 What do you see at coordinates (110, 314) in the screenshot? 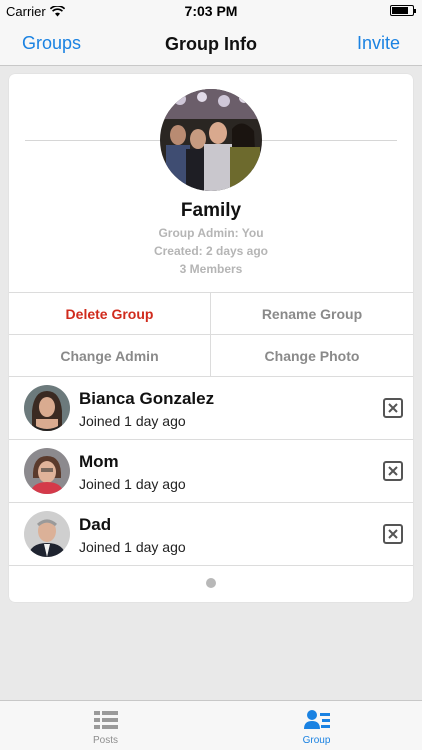
I see `delete-group-button: Delete Group` at bounding box center [110, 314].